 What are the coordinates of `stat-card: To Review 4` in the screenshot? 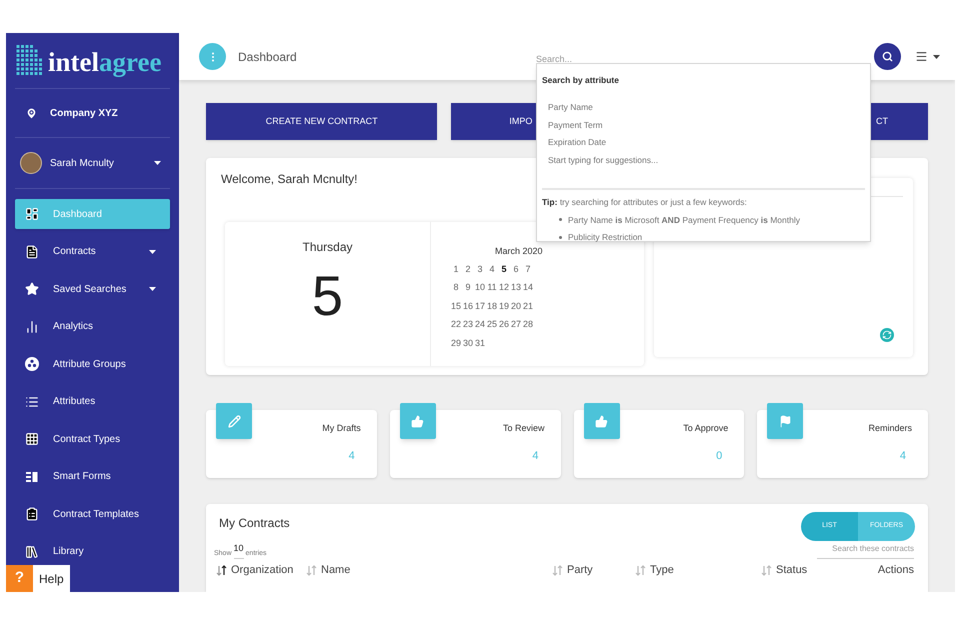 It's located at (475, 444).